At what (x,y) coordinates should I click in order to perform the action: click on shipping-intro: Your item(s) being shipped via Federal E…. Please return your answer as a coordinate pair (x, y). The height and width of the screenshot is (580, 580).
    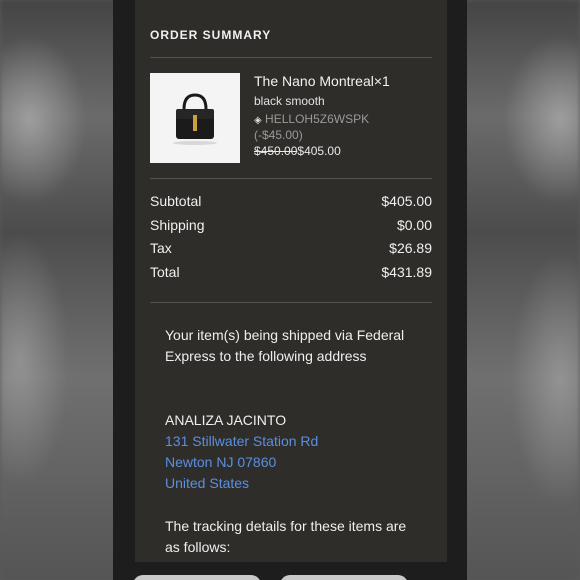
    Looking at the image, I should click on (285, 345).